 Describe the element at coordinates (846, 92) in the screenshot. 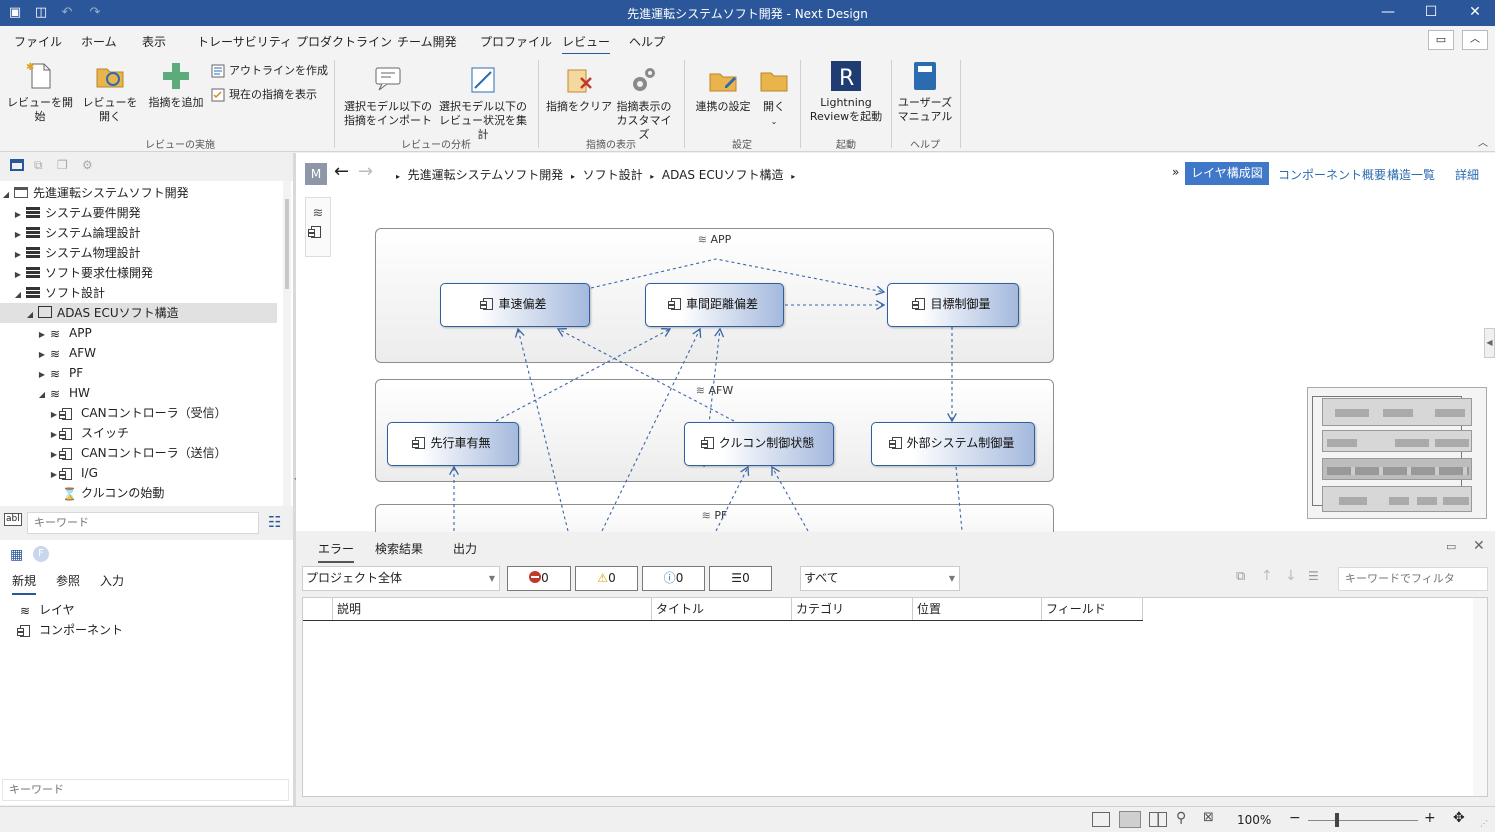

I see `lightning-review-button: R Lightning Reviewを起動` at that location.